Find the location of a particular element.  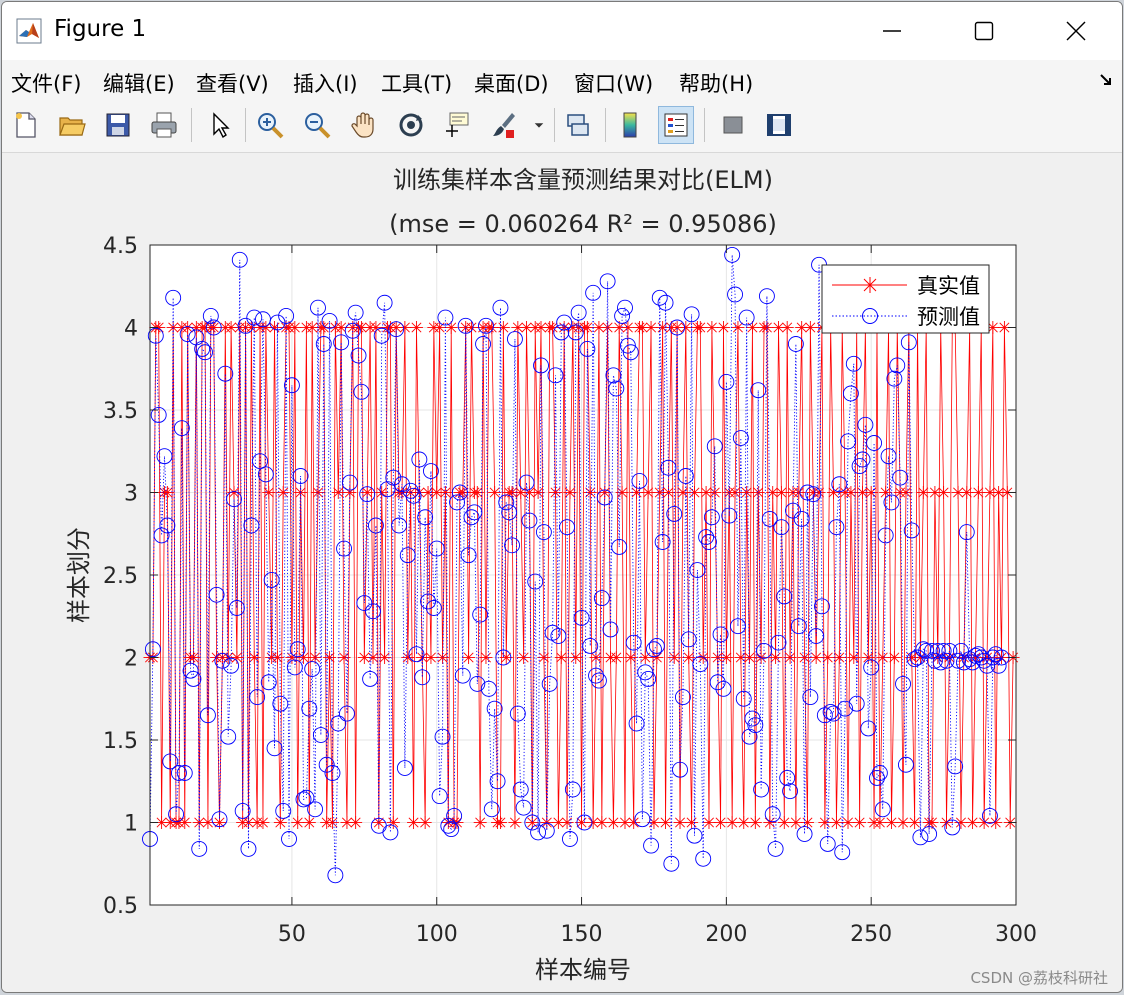

zoom-out-button is located at coordinates (317, 125).